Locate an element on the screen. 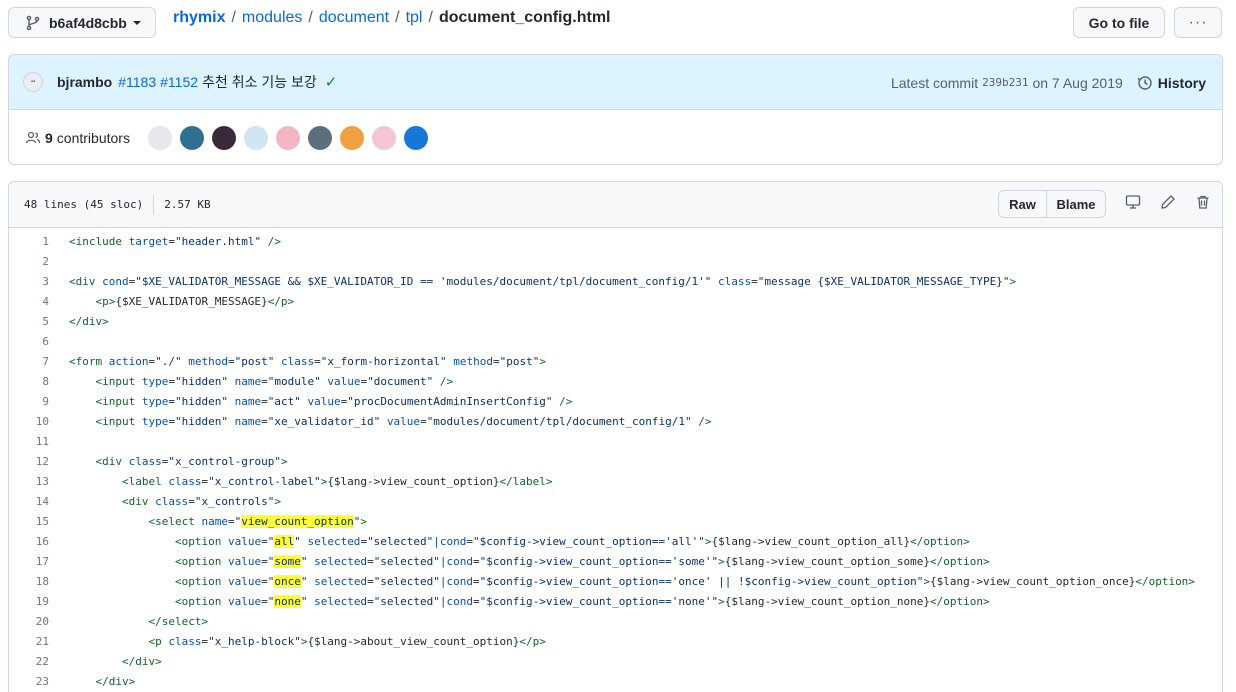 Image resolution: width=1236 pixels, height=692 pixels. code-line: 12 <div class="x_control-group"> is located at coordinates (615, 461).